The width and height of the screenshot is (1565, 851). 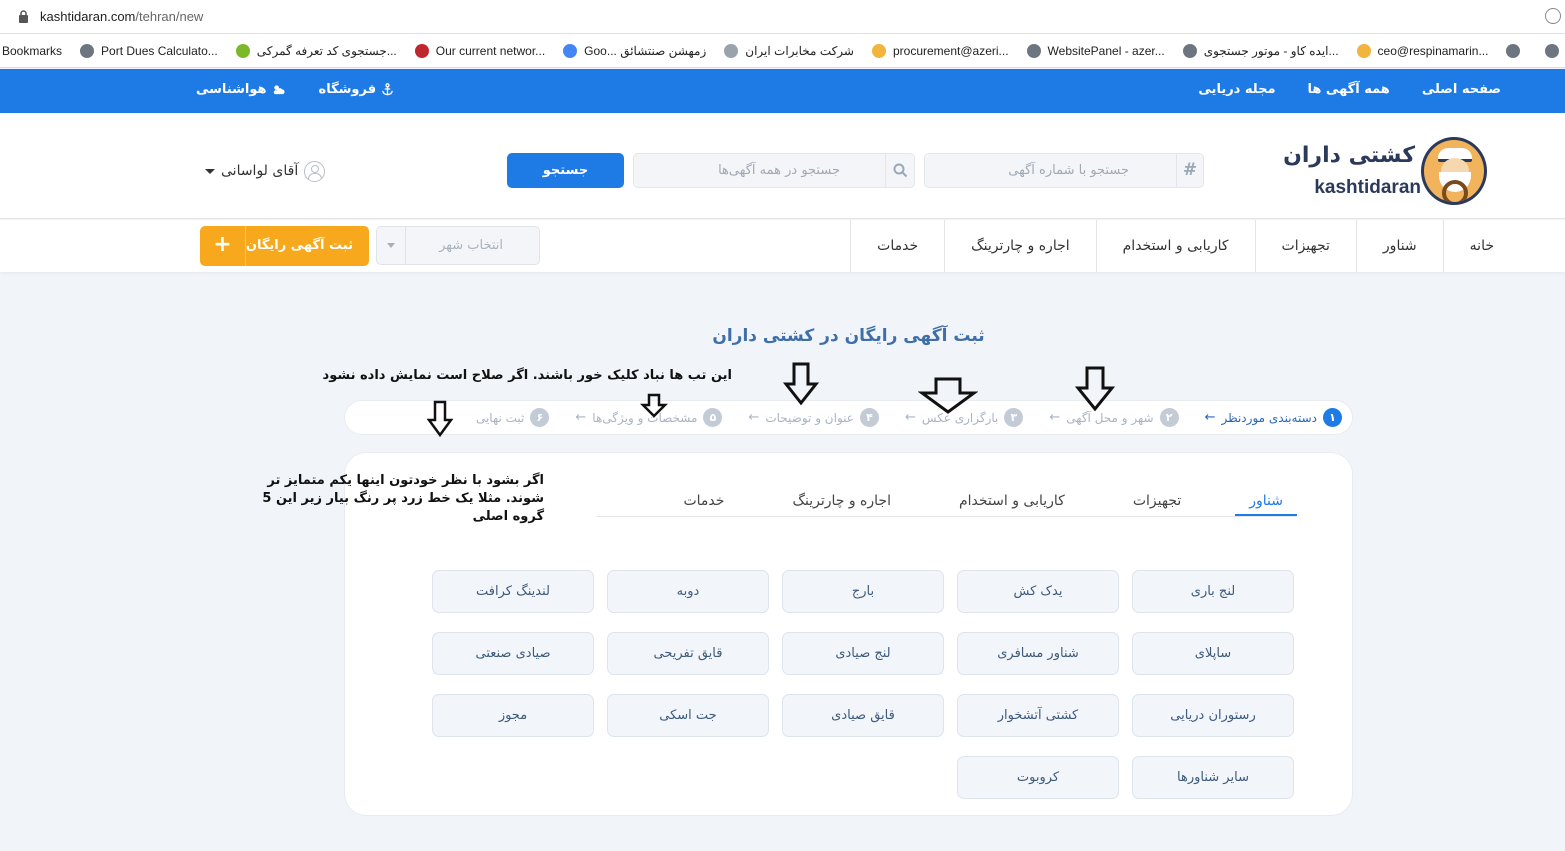 What do you see at coordinates (223, 246) in the screenshot?
I see `plus-icon: +` at bounding box center [223, 246].